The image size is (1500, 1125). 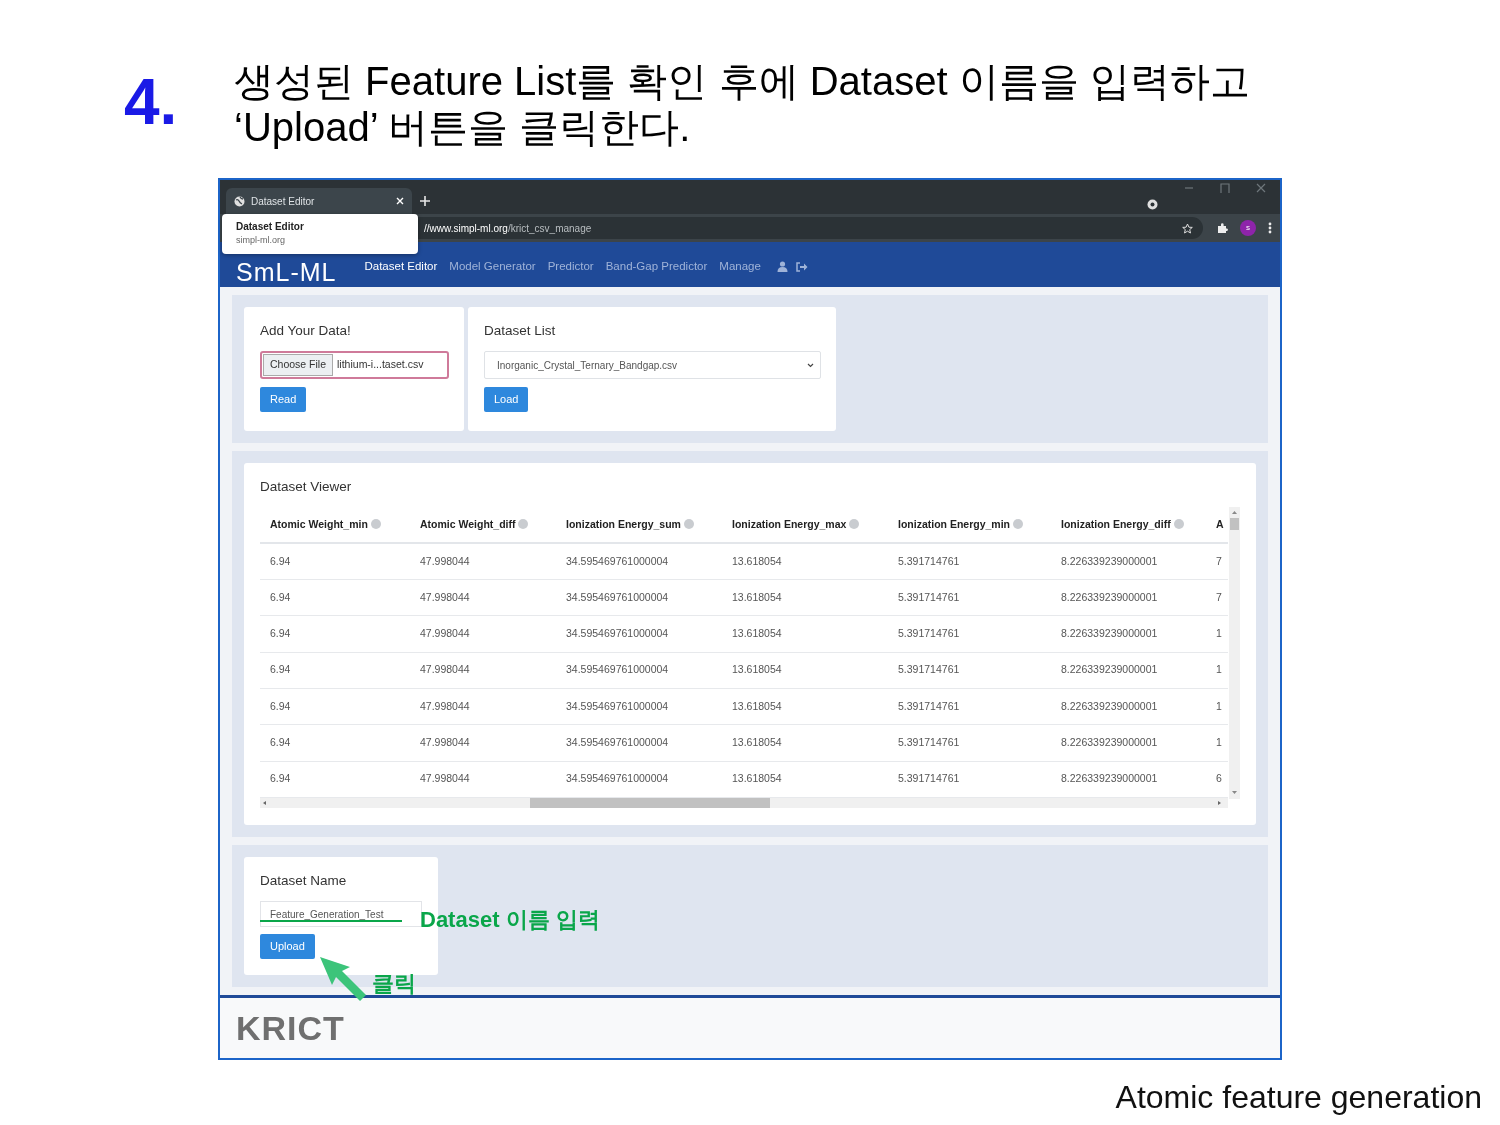 I want to click on sign-out-icon, so click(x=801, y=266).